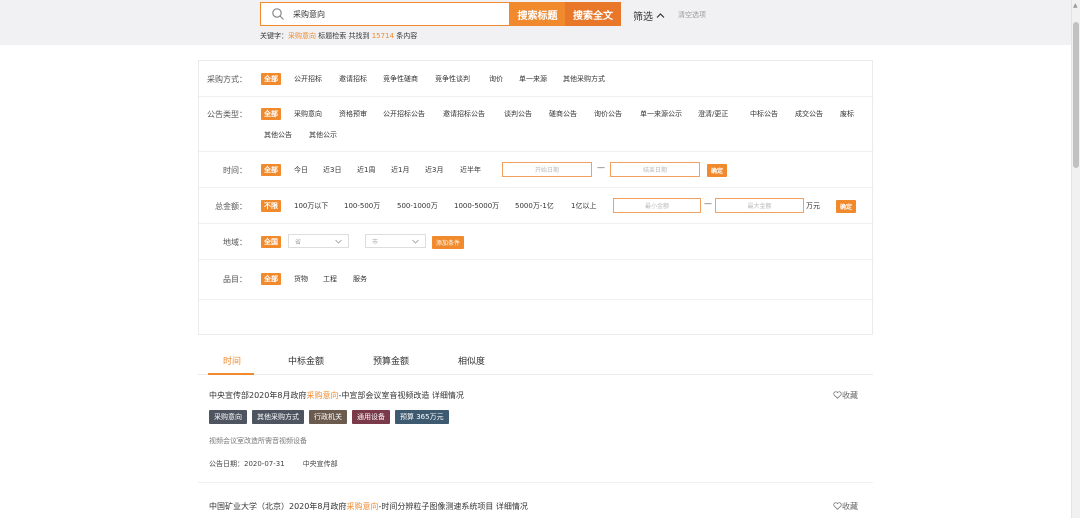  I want to click on keyword-suffix: 条内容, so click(405, 36).